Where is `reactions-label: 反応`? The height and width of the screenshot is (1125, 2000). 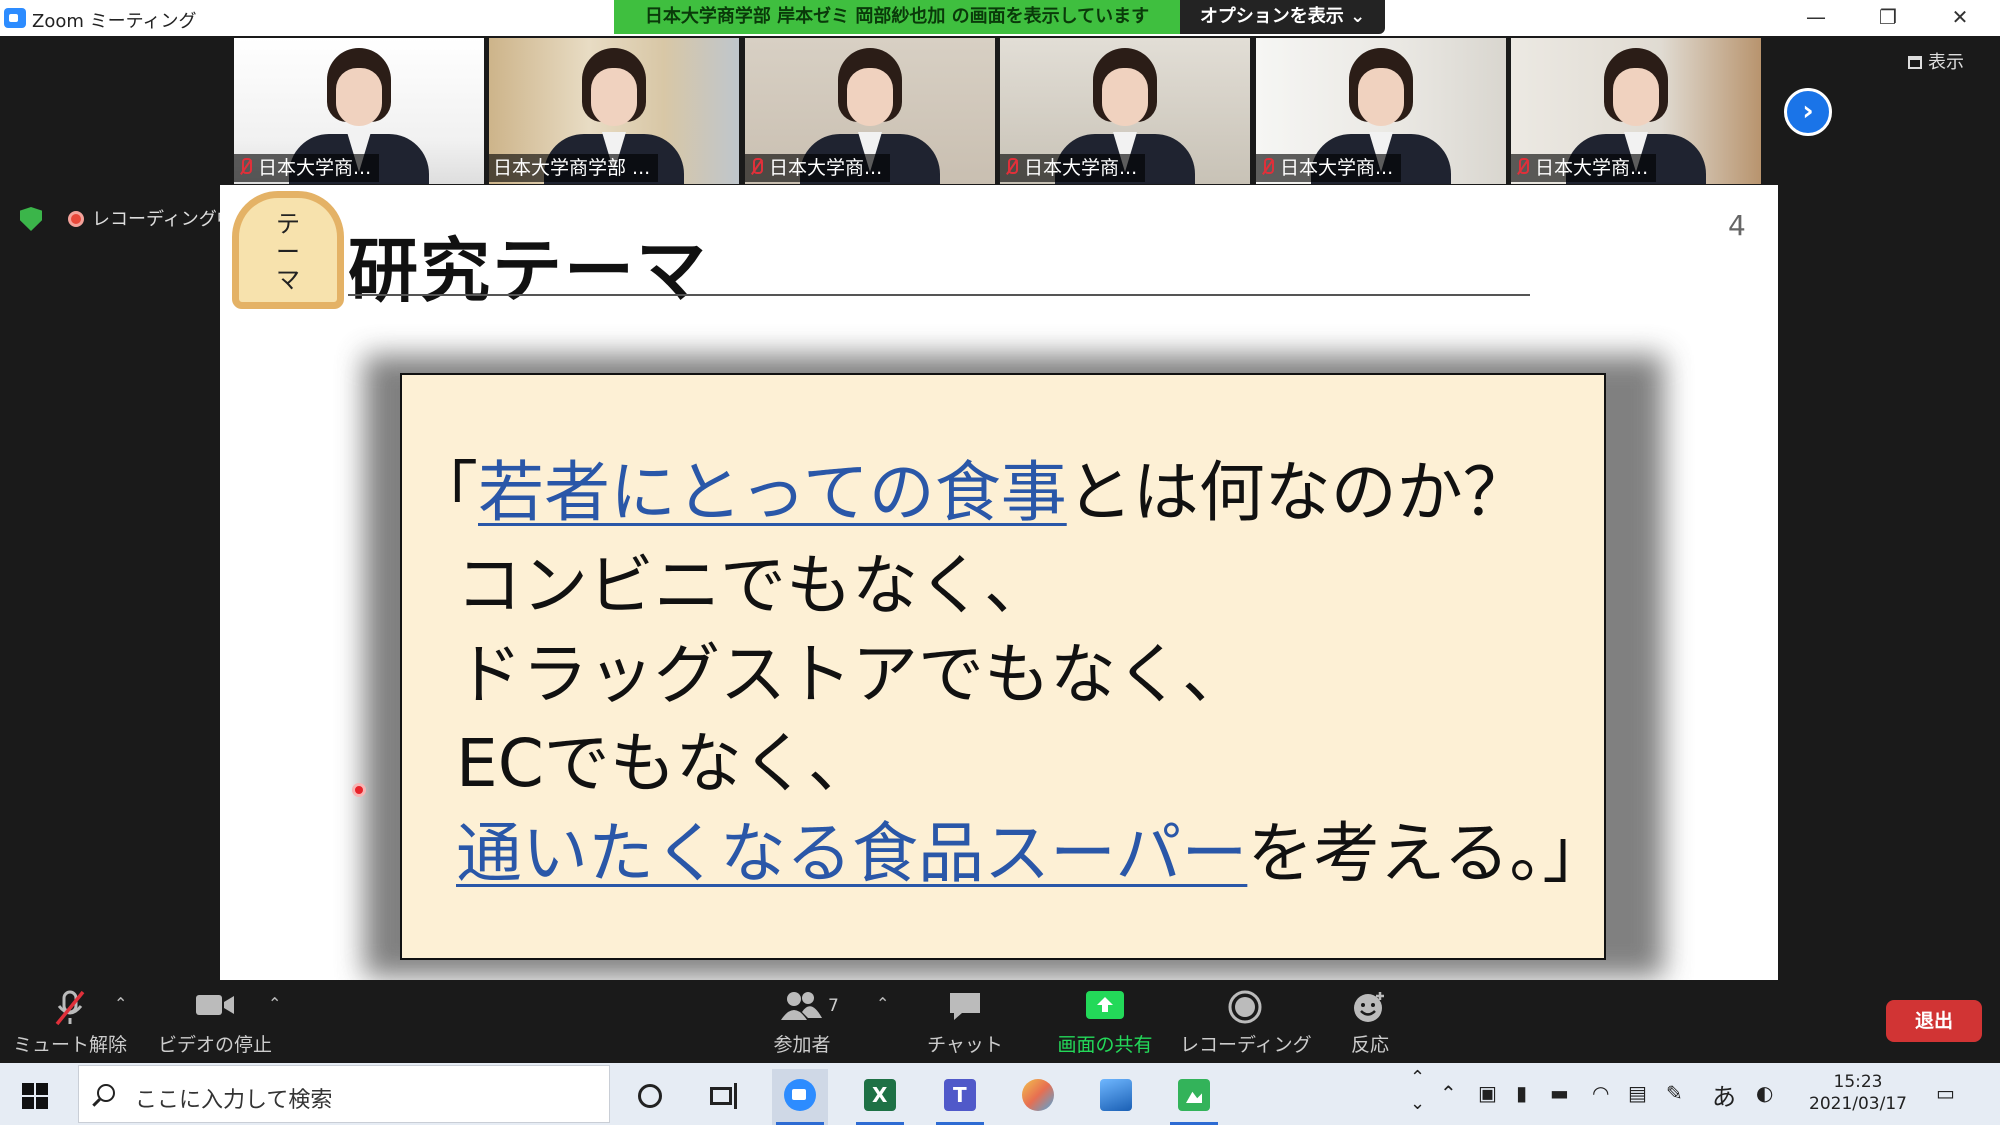 reactions-label: 反応 is located at coordinates (1369, 1045).